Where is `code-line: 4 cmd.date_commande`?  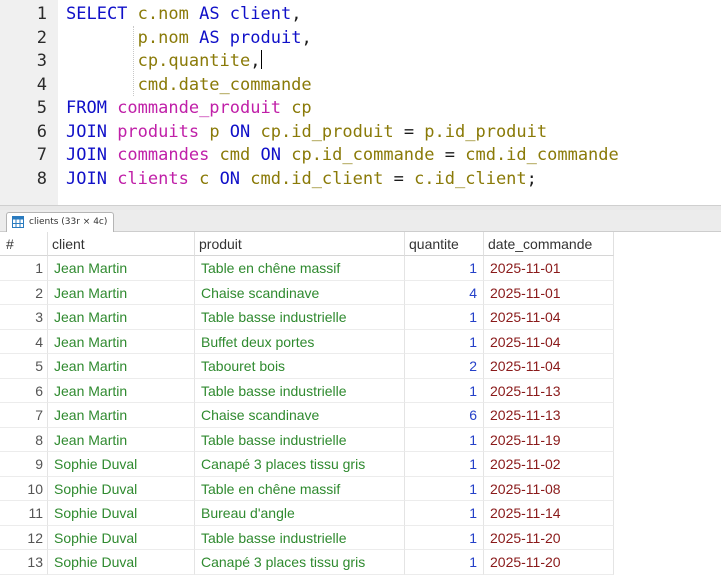
code-line: 4 cmd.date_commande is located at coordinates (360, 86).